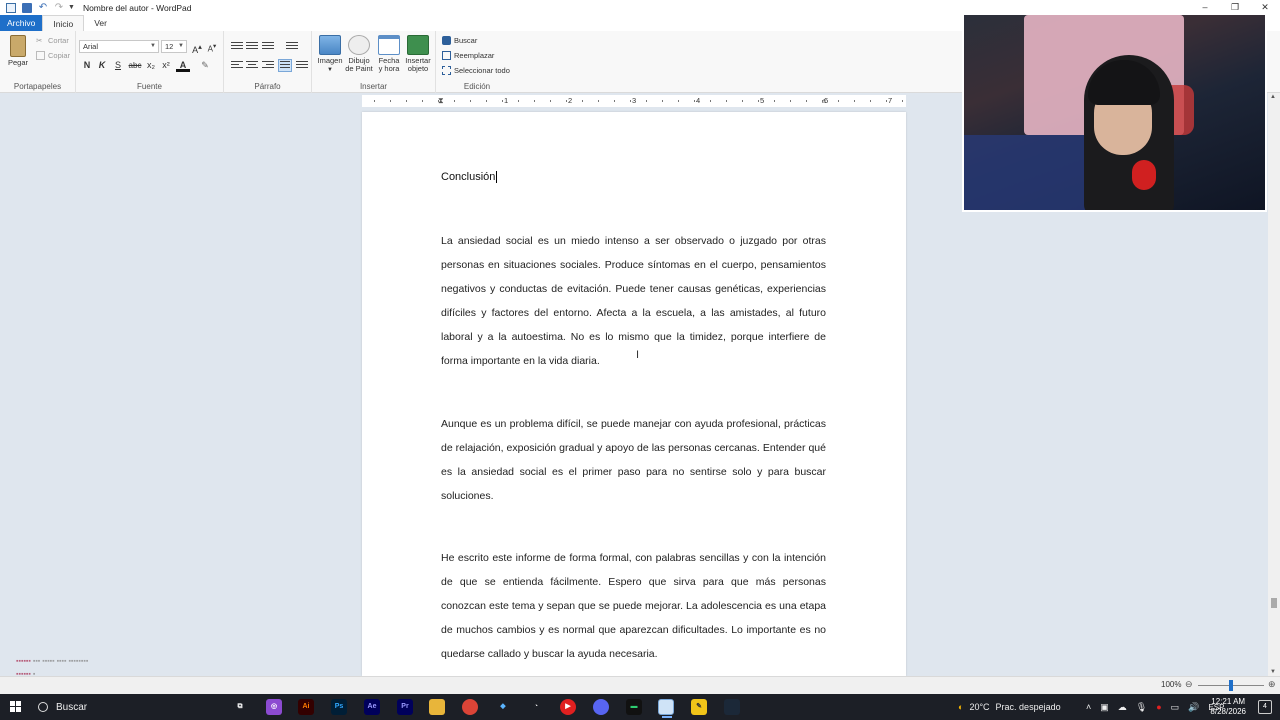  Describe the element at coordinates (43, 7) in the screenshot. I see `undo-icon: ↶` at that location.